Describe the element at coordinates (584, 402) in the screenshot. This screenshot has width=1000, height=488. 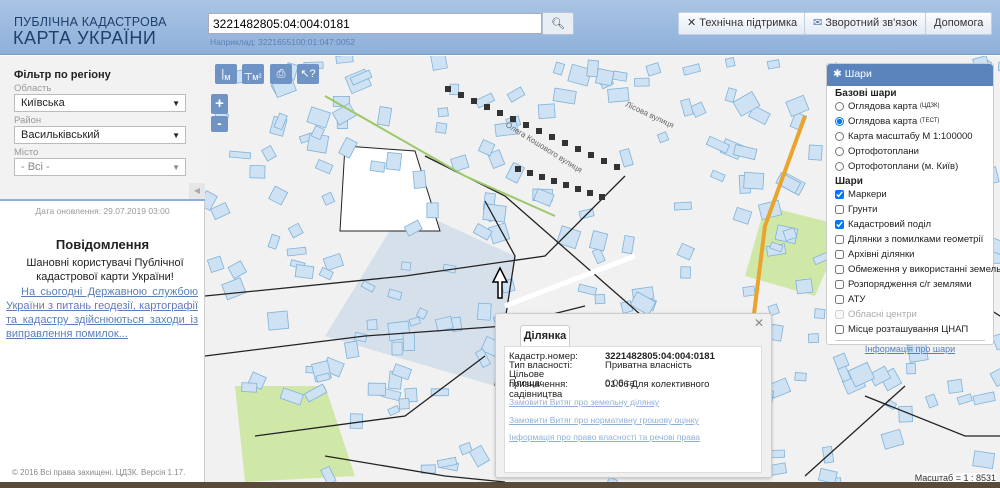
I see `order-extract-link: Замовити Витяг про земельну ділянку` at that location.